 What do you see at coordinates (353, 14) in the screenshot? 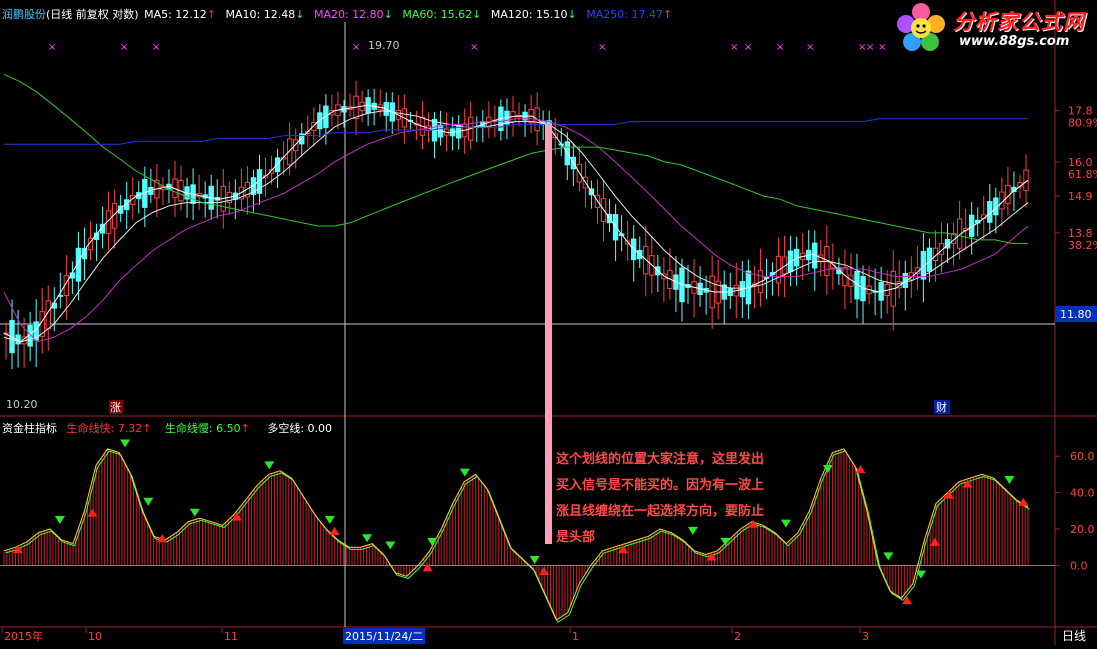
I see `ma20-legend: MA20: 12.80↓` at bounding box center [353, 14].